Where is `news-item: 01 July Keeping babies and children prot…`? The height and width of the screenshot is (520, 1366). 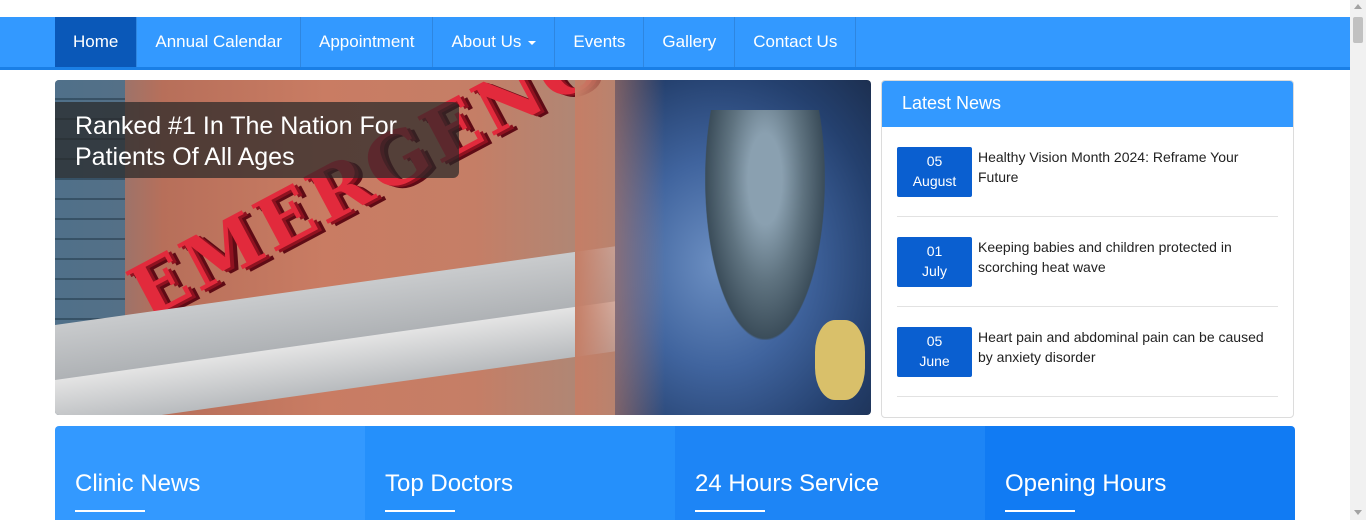 news-item: 01 July Keeping babies and children prot… is located at coordinates (1087, 262).